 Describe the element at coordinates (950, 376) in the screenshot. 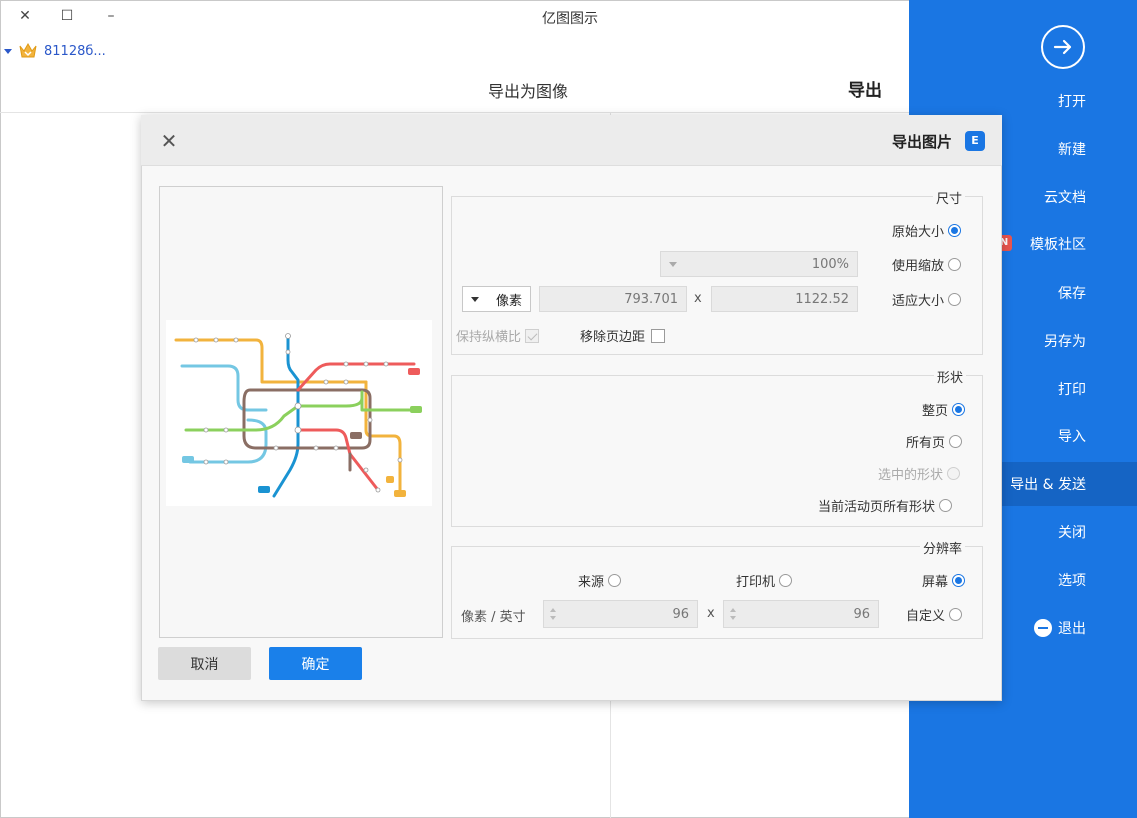

I see `shape-group-title: 形状` at that location.